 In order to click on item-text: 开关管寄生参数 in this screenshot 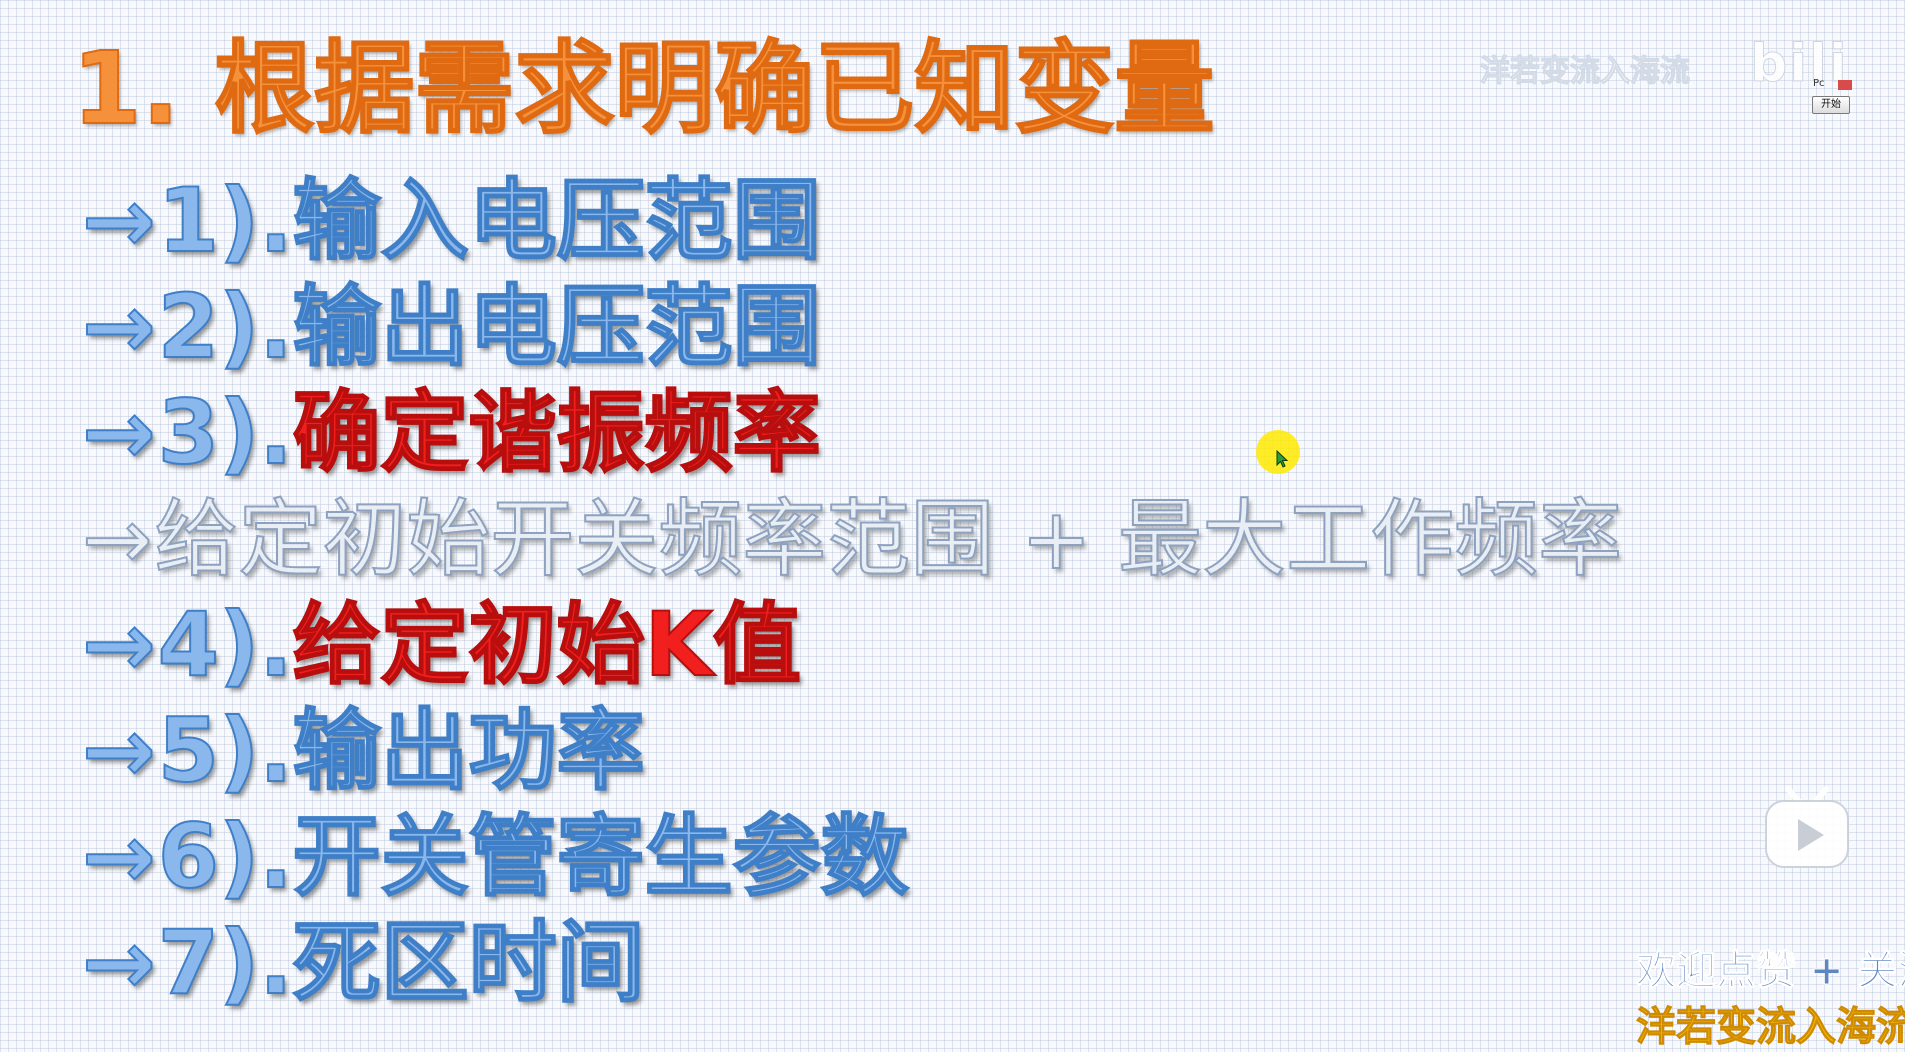, I will do `click(601, 856)`.